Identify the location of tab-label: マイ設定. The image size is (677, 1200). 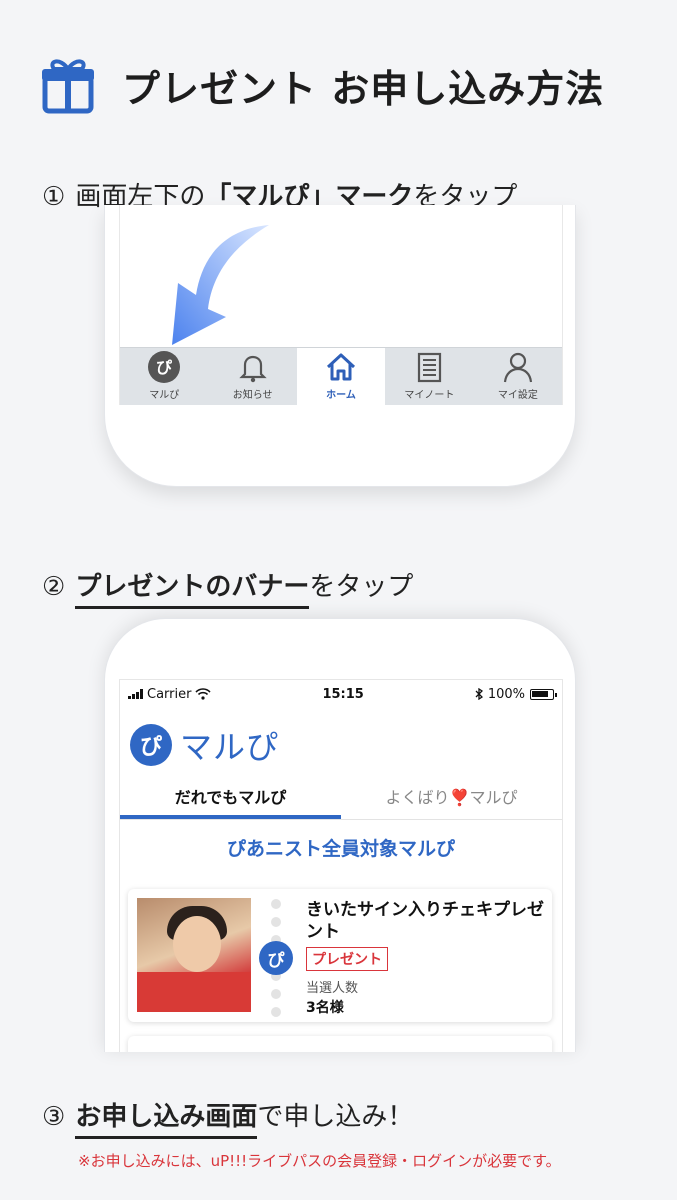
(517, 395).